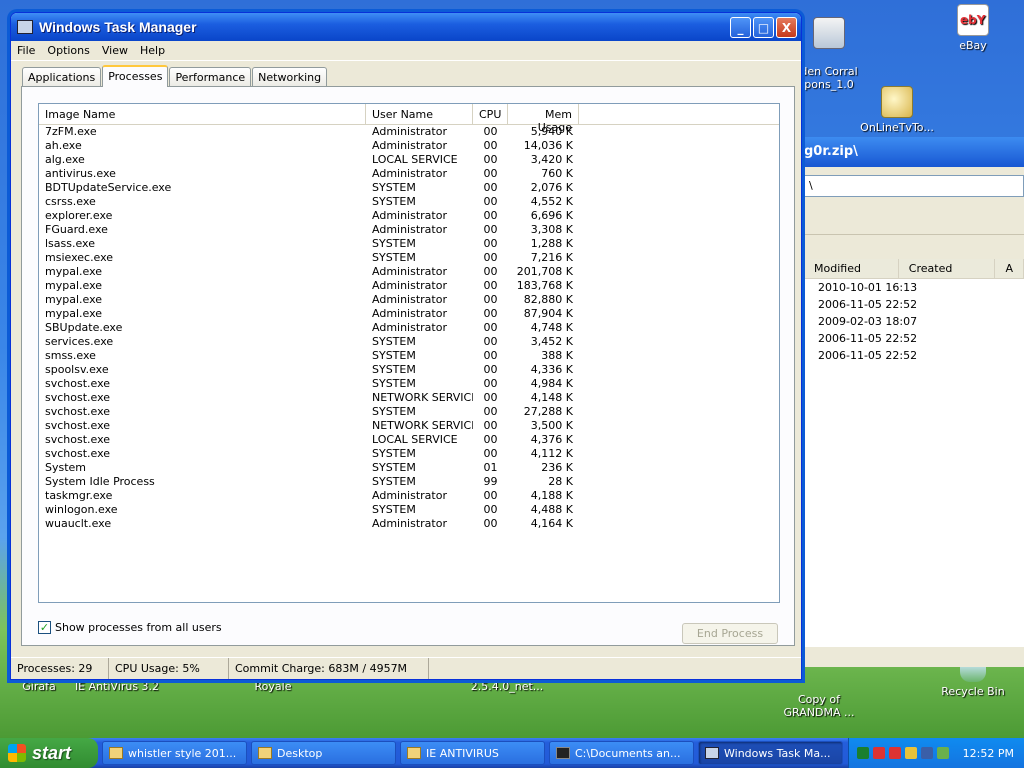 The height and width of the screenshot is (768, 1024). Describe the element at coordinates (409, 314) in the screenshot. I see `process-row: mypal.exe Administrator 00 87,904 K` at that location.